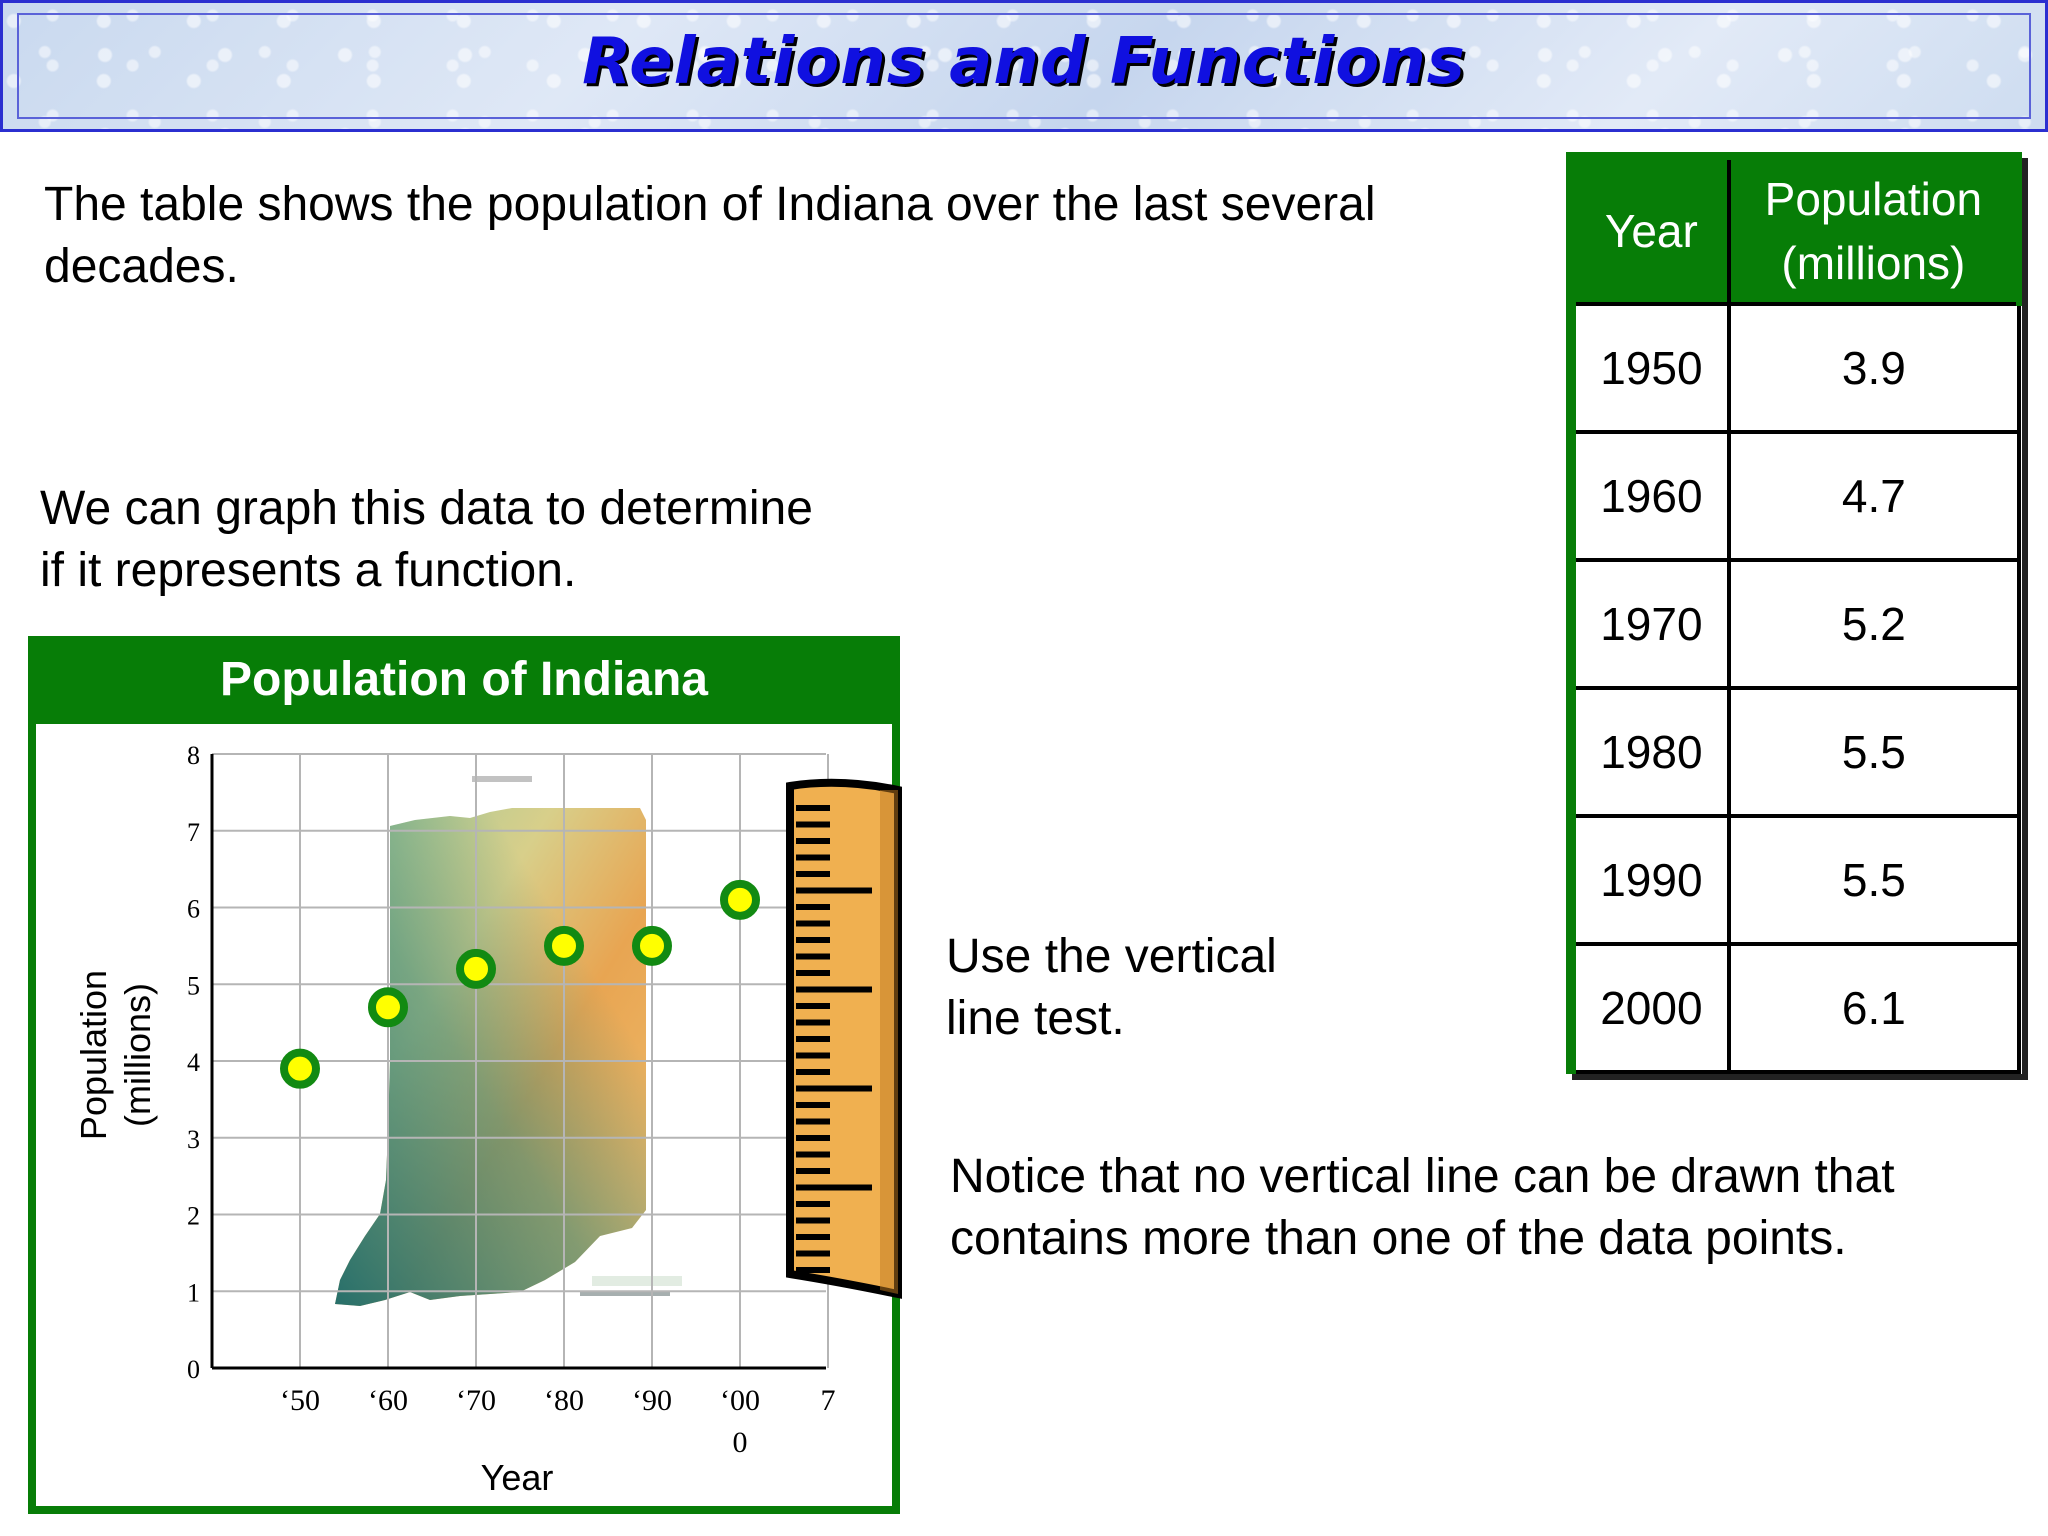 The width and height of the screenshot is (2048, 1536). What do you see at coordinates (388, 1400) in the screenshot?
I see `x-tick-label: ‘60` at bounding box center [388, 1400].